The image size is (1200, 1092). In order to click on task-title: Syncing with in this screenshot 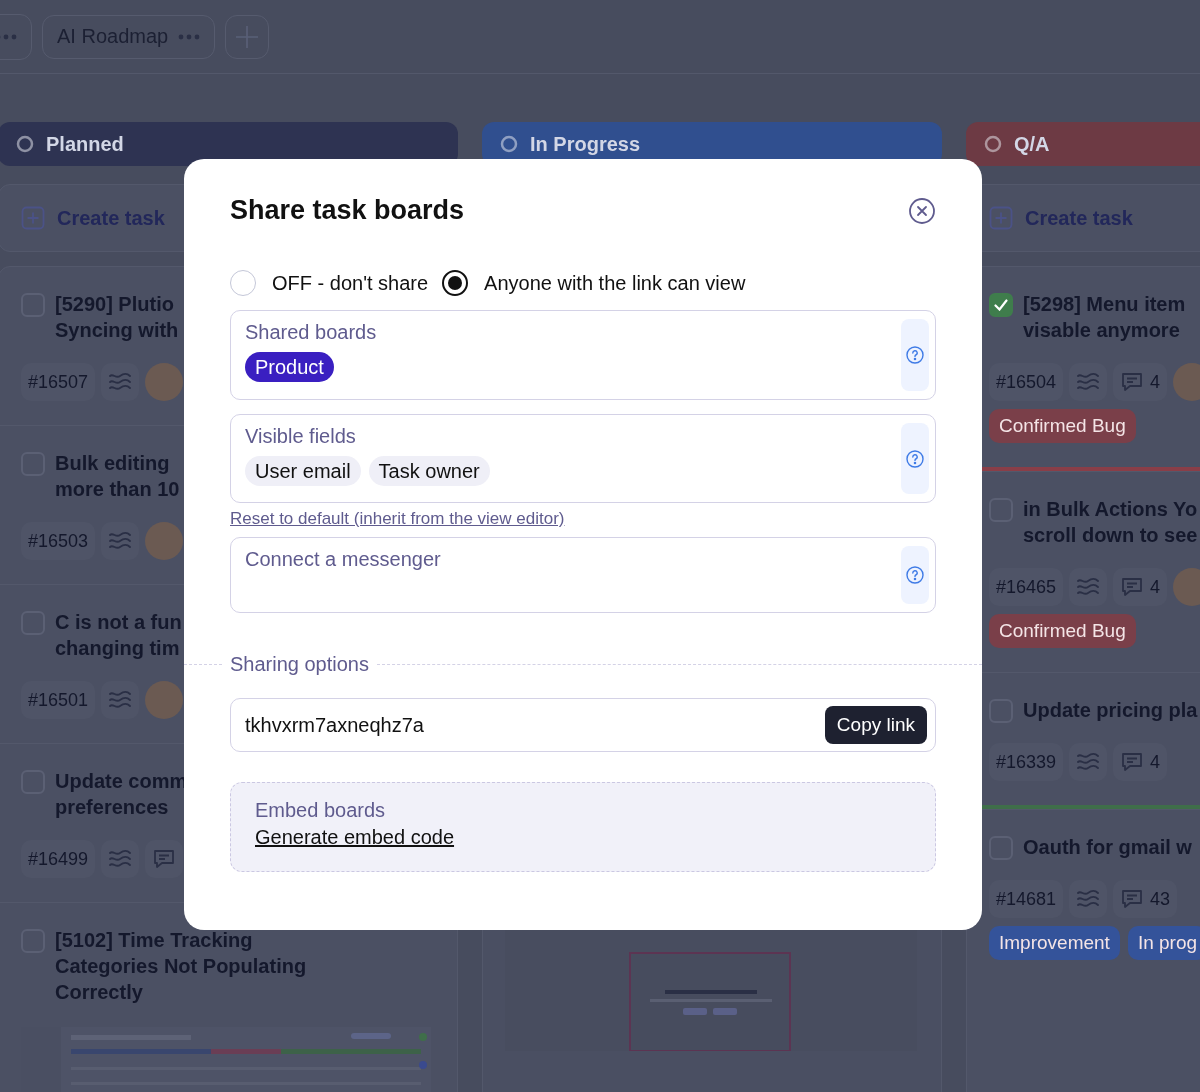, I will do `click(117, 330)`.